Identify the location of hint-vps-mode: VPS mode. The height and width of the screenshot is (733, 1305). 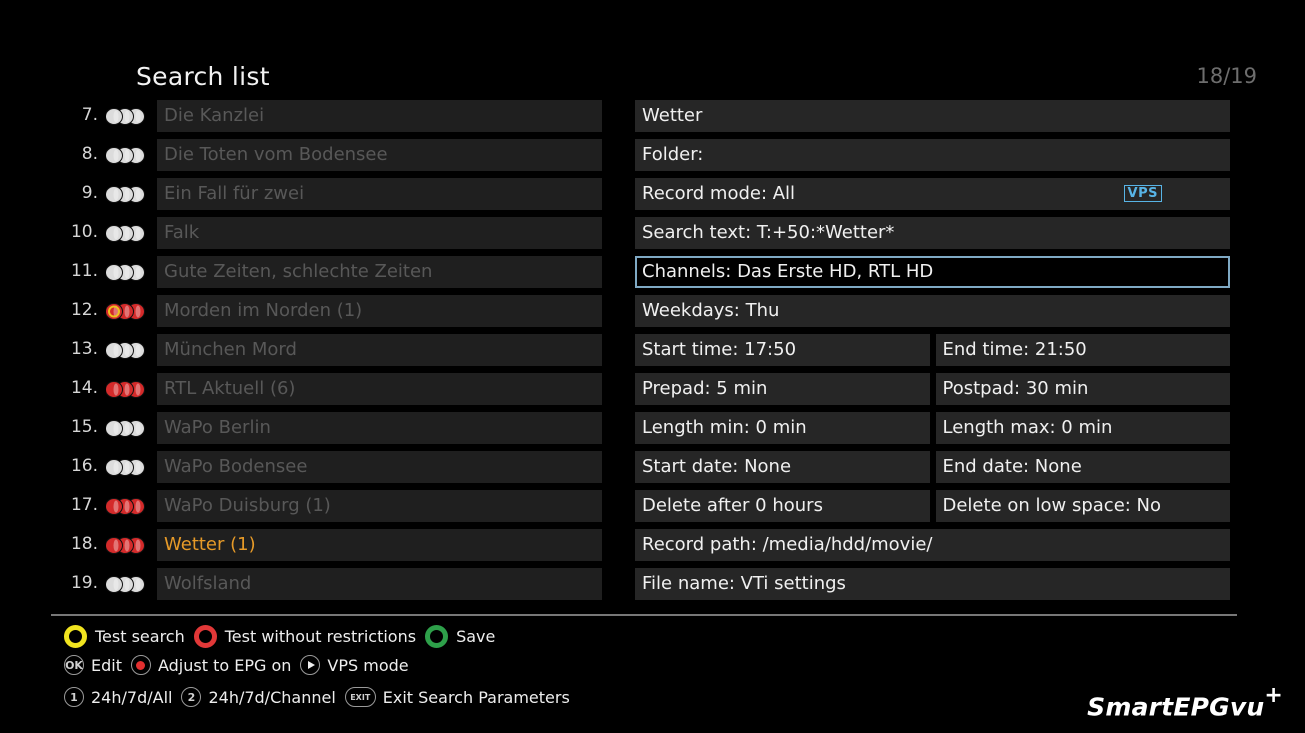
(367, 665).